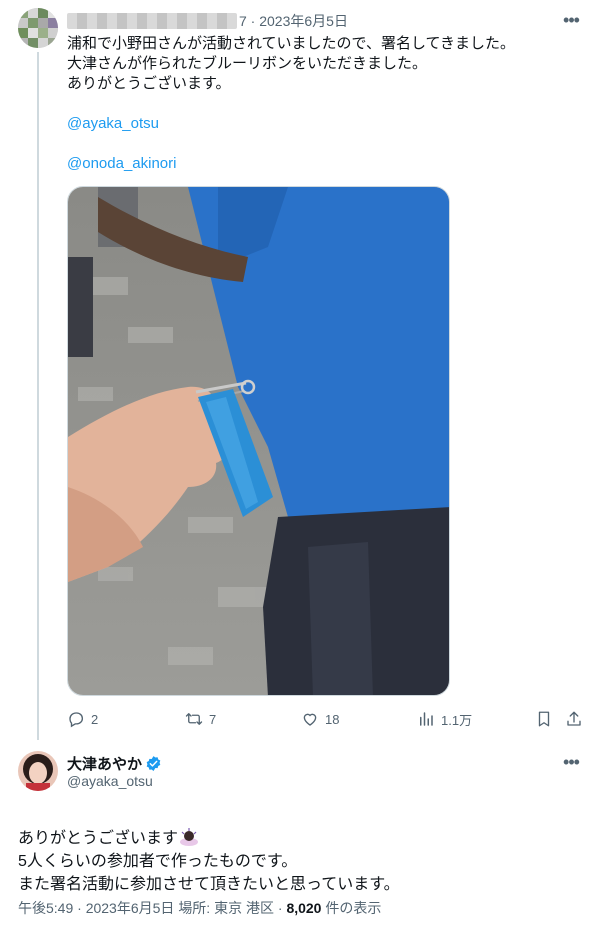 Image resolution: width=597 pixels, height=928 pixels. Describe the element at coordinates (38, 396) in the screenshot. I see `thread-line` at that location.